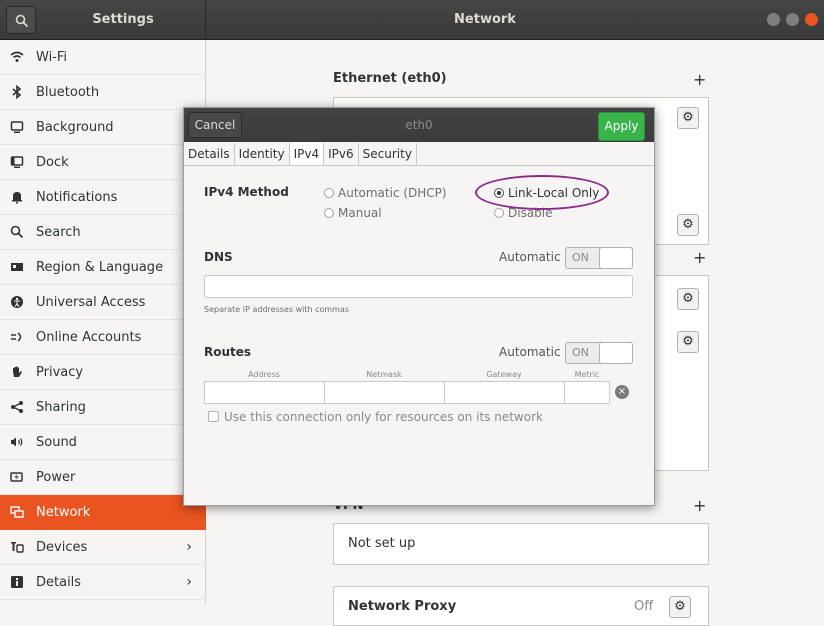 This screenshot has height=626, width=824. I want to click on close-button, so click(811, 19).